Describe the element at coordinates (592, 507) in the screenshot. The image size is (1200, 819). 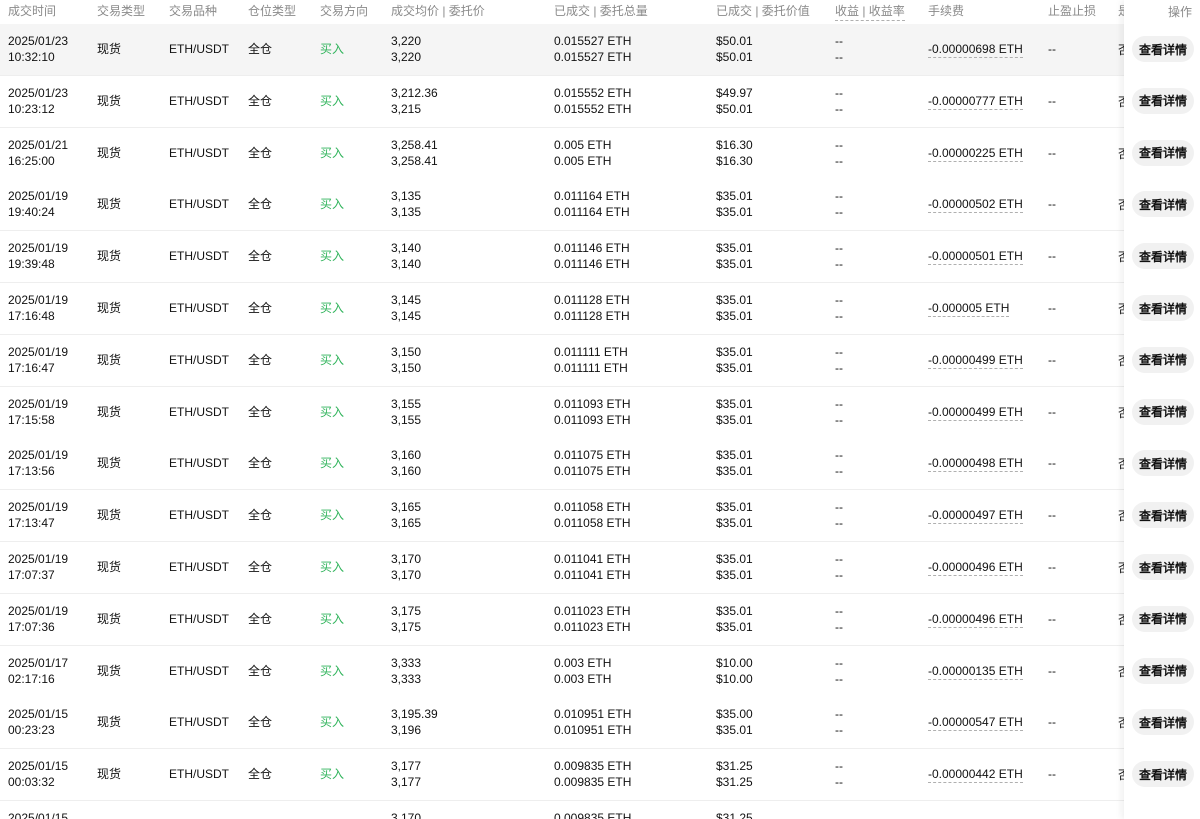
I see `cell-amount-primary: 0.011058 ETH` at that location.